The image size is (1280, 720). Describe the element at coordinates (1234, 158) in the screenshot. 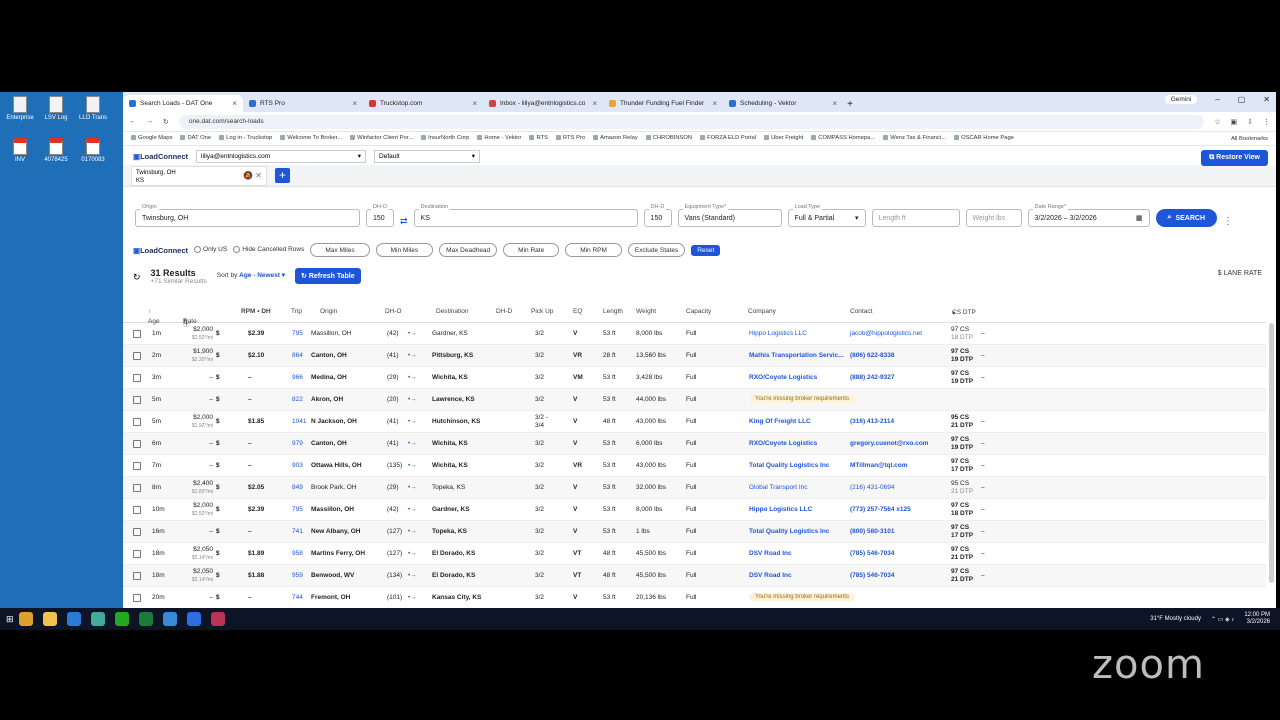

I see `restore-view-button: ⧉ Restore View` at that location.